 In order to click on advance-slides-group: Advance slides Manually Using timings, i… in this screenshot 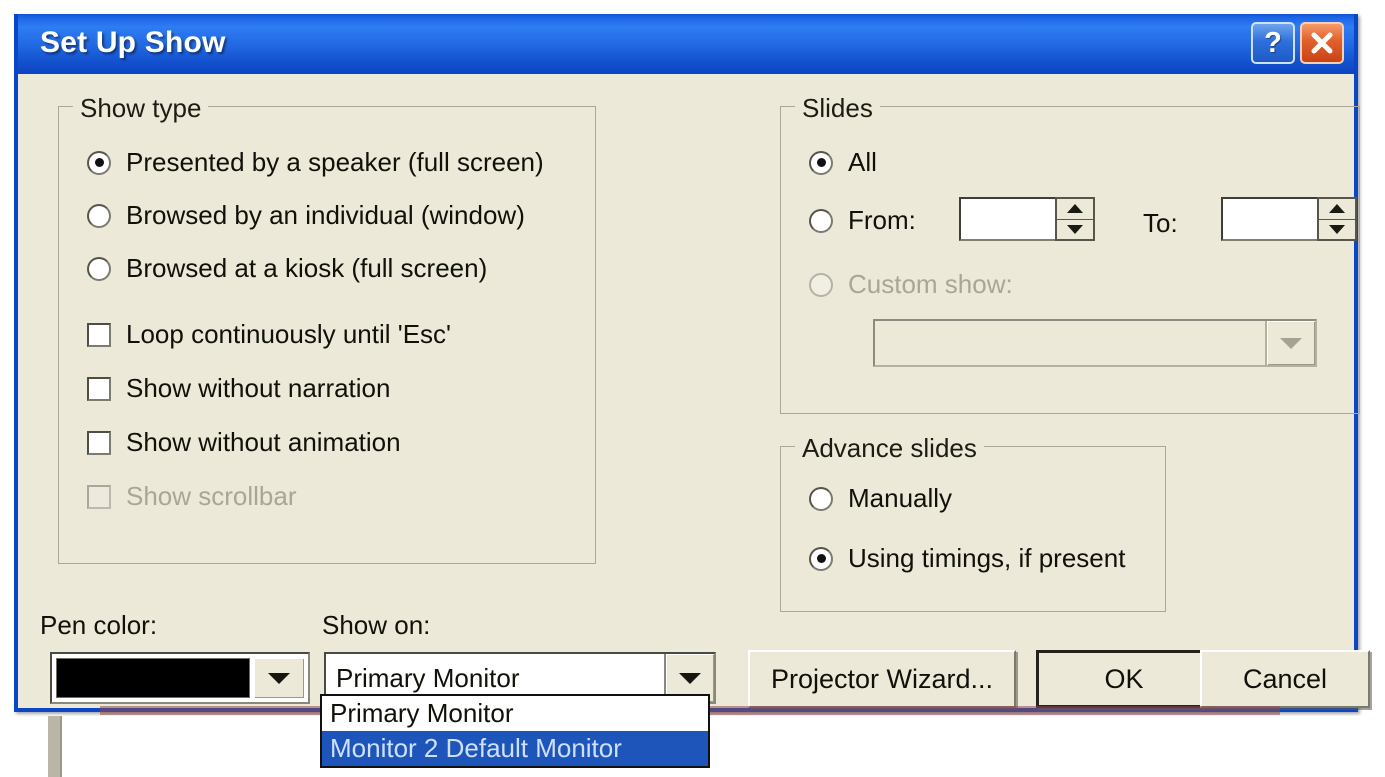, I will do `click(973, 522)`.